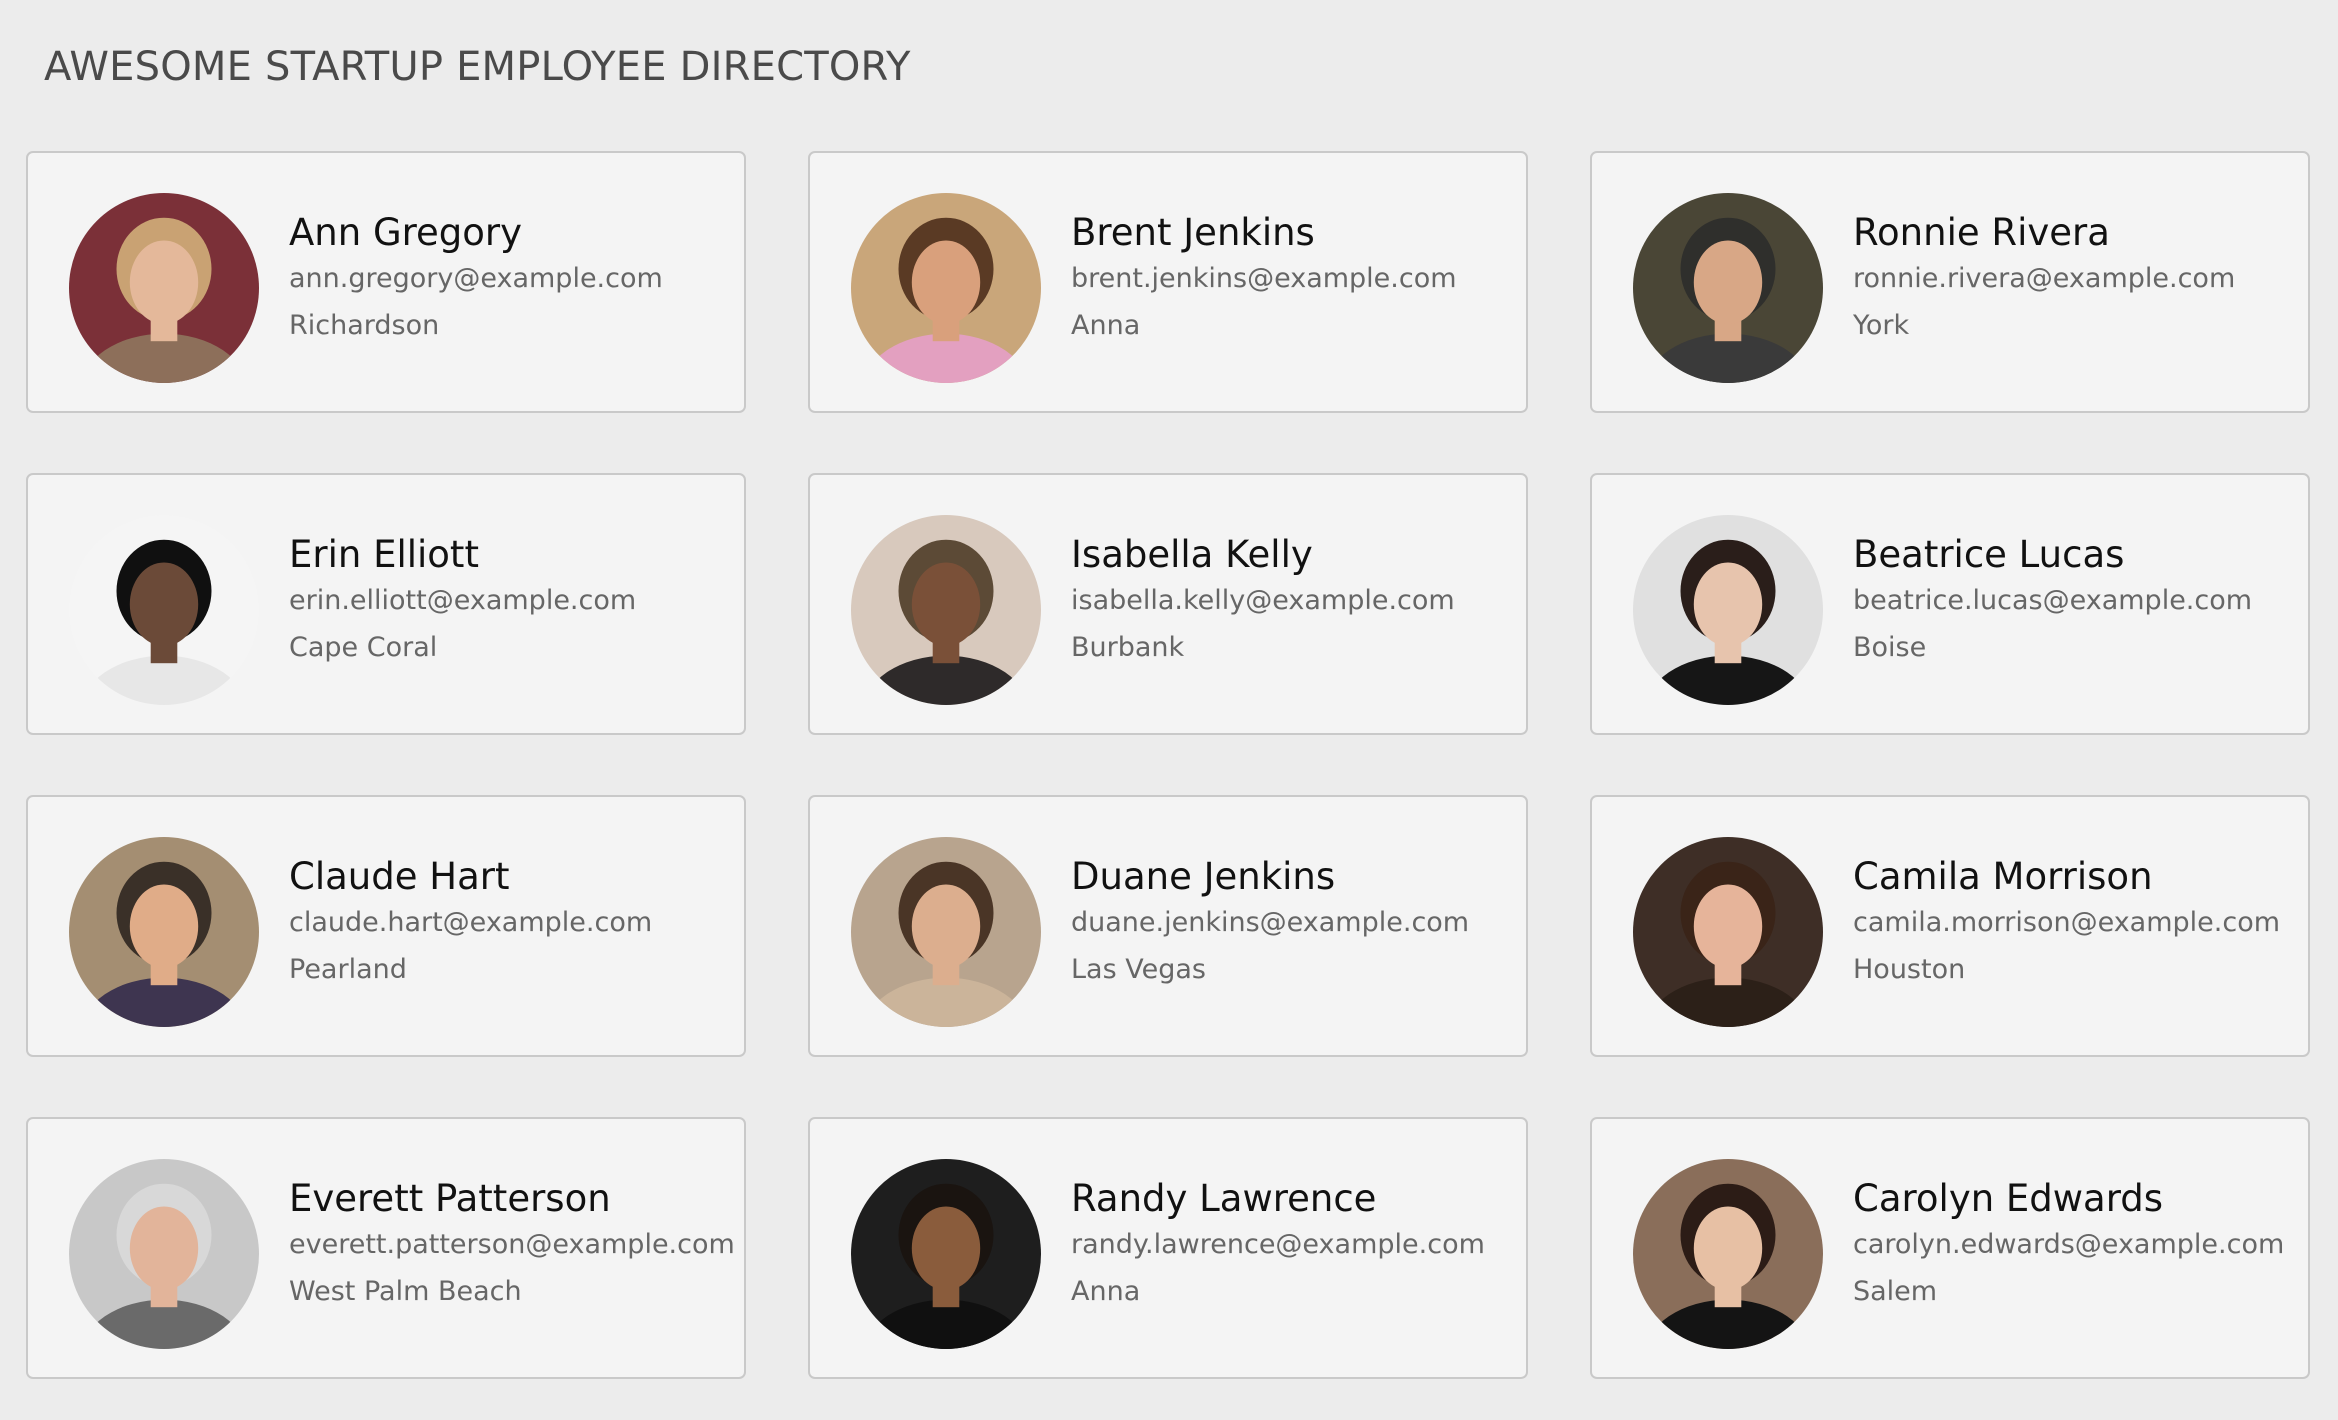 This screenshot has height=1420, width=2338. Describe the element at coordinates (1270, 922) in the screenshot. I see `employee-email: duane.jenkins@example.com` at that location.